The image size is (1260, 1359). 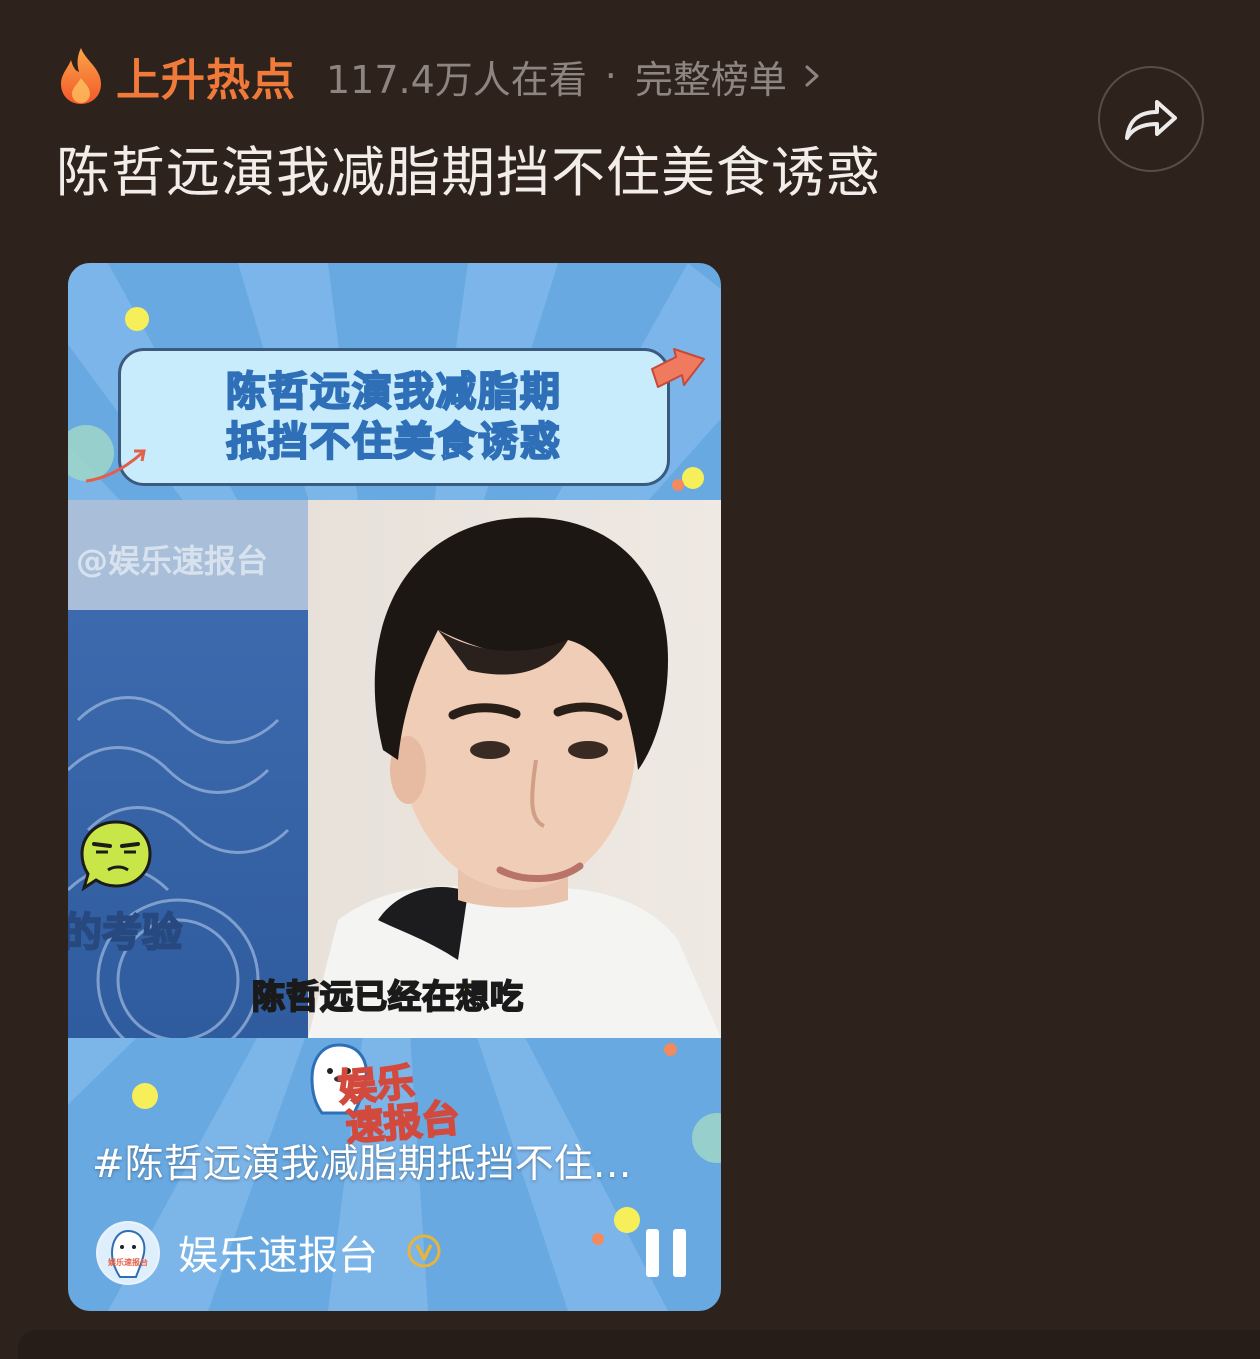 What do you see at coordinates (678, 368) in the screenshot?
I see `arrow-sticker-icon` at bounding box center [678, 368].